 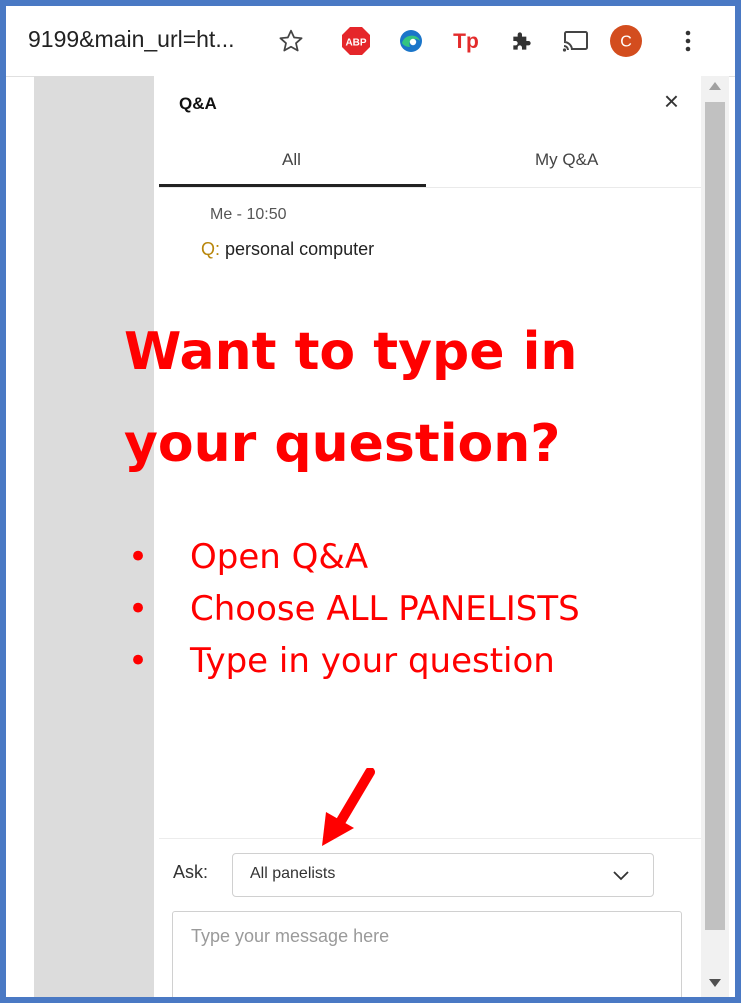 What do you see at coordinates (291, 41) in the screenshot?
I see `star-icon` at bounding box center [291, 41].